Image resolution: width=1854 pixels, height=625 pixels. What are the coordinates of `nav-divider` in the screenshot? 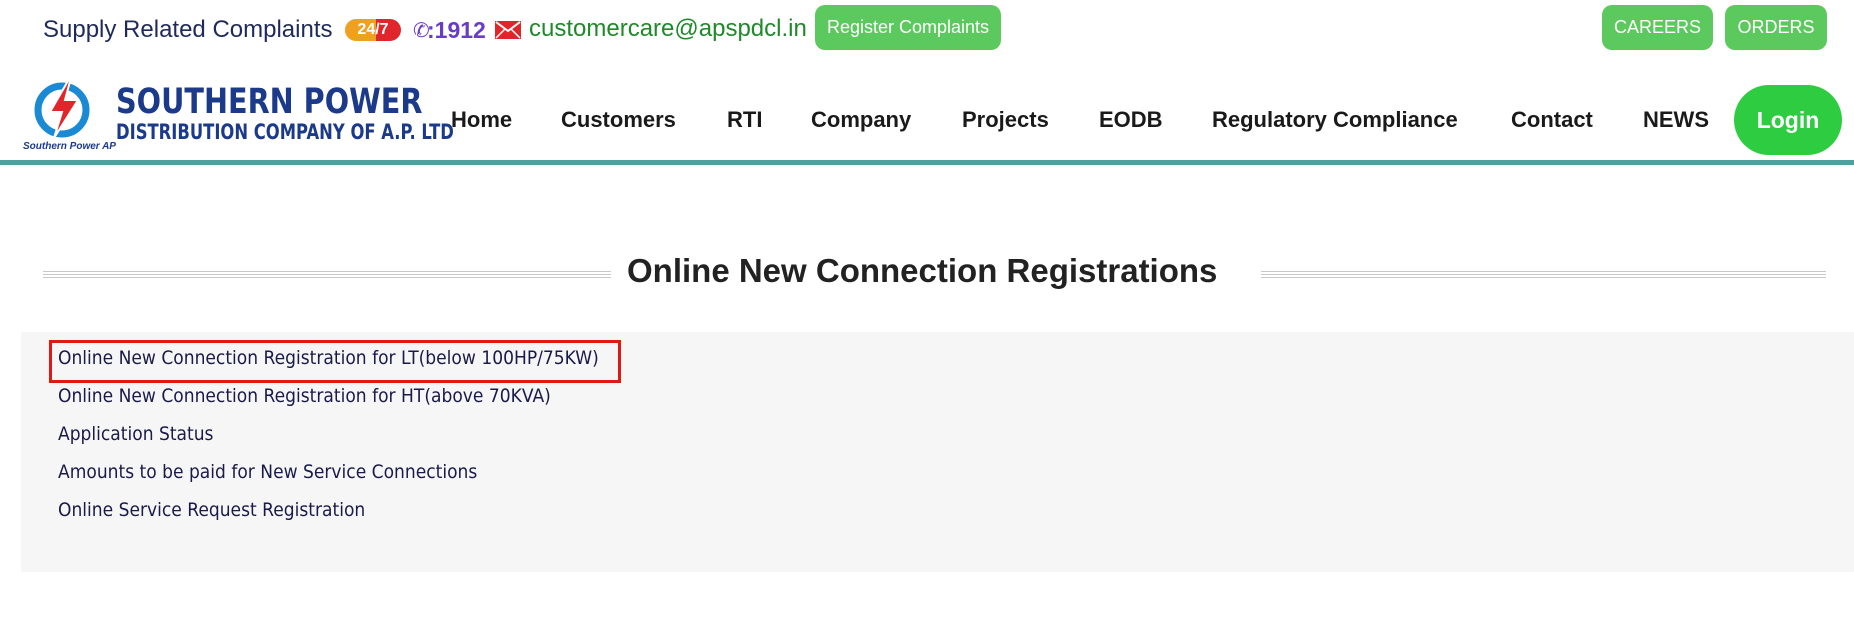 It's located at (927, 162).